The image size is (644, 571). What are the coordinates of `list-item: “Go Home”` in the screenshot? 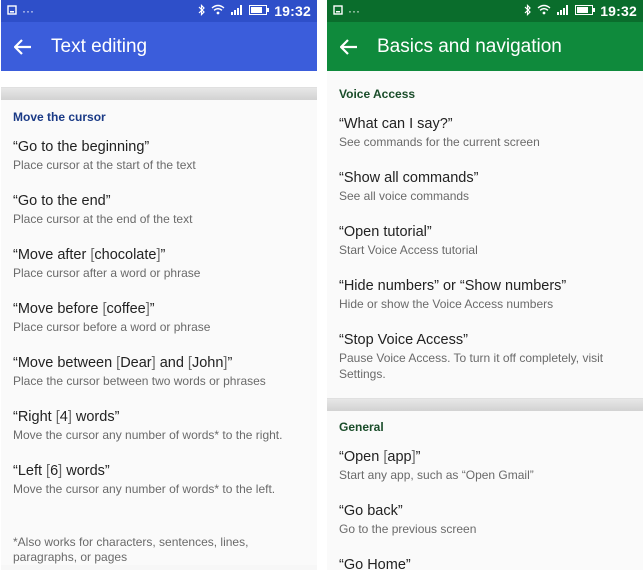 It's located at (485, 563).